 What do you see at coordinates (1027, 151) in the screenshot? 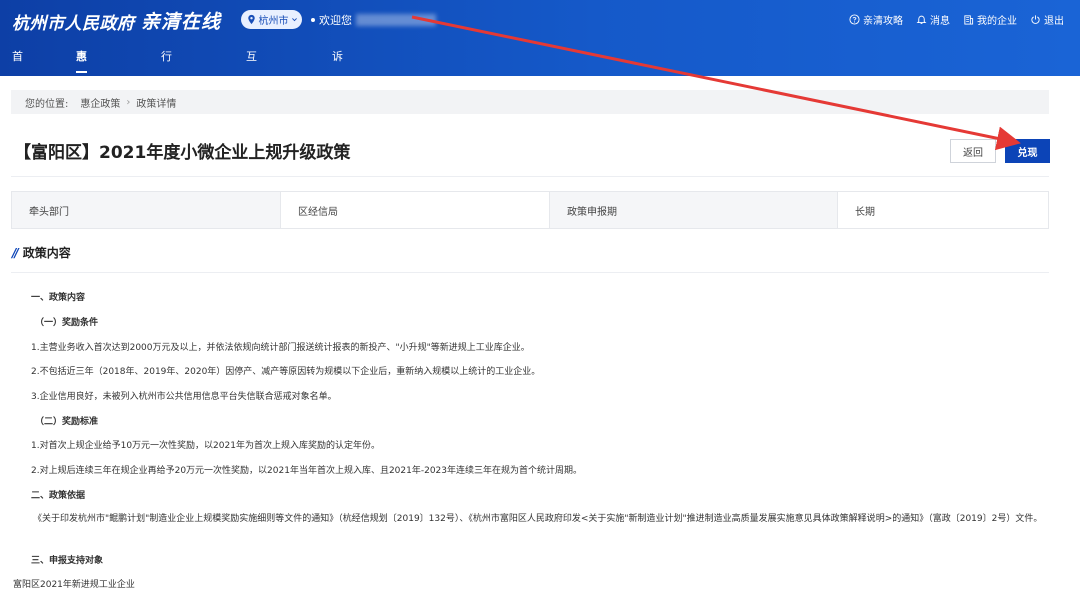
I see `redeem-button: 兑现` at bounding box center [1027, 151].